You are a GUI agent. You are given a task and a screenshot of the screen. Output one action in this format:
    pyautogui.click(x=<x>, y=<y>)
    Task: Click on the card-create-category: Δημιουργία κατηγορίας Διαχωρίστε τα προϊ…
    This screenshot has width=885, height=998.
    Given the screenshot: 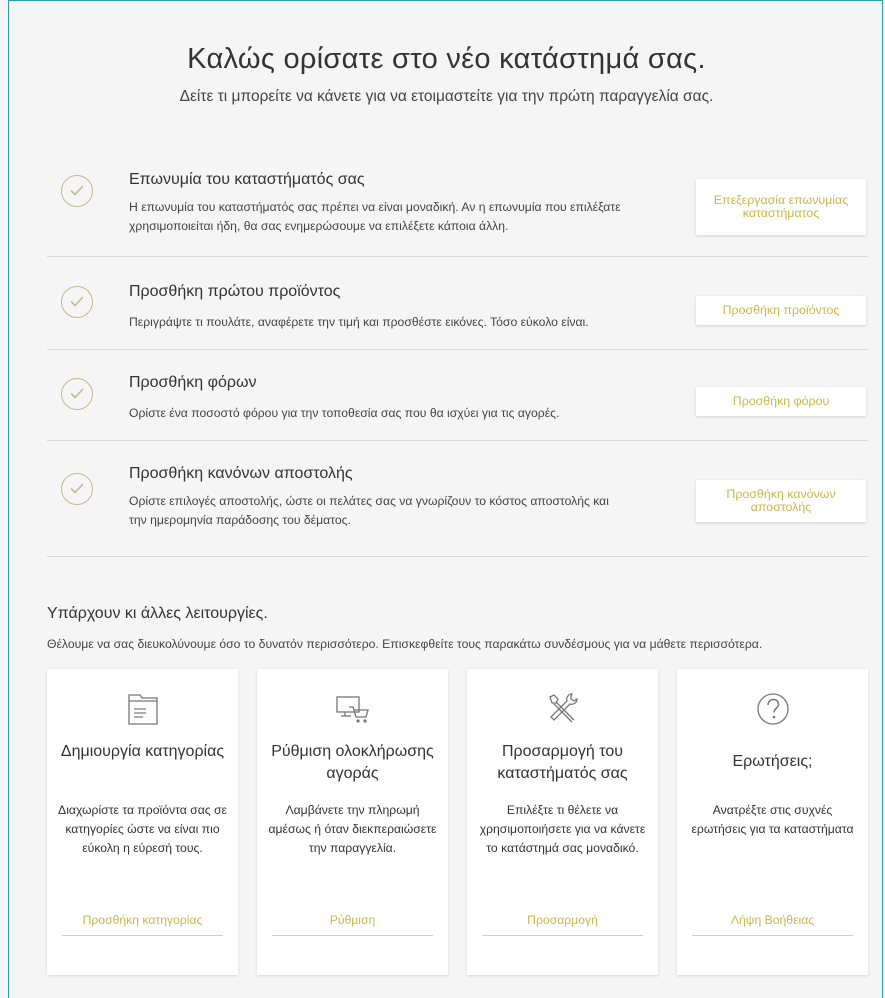 What is the action you would take?
    pyautogui.click(x=142, y=822)
    